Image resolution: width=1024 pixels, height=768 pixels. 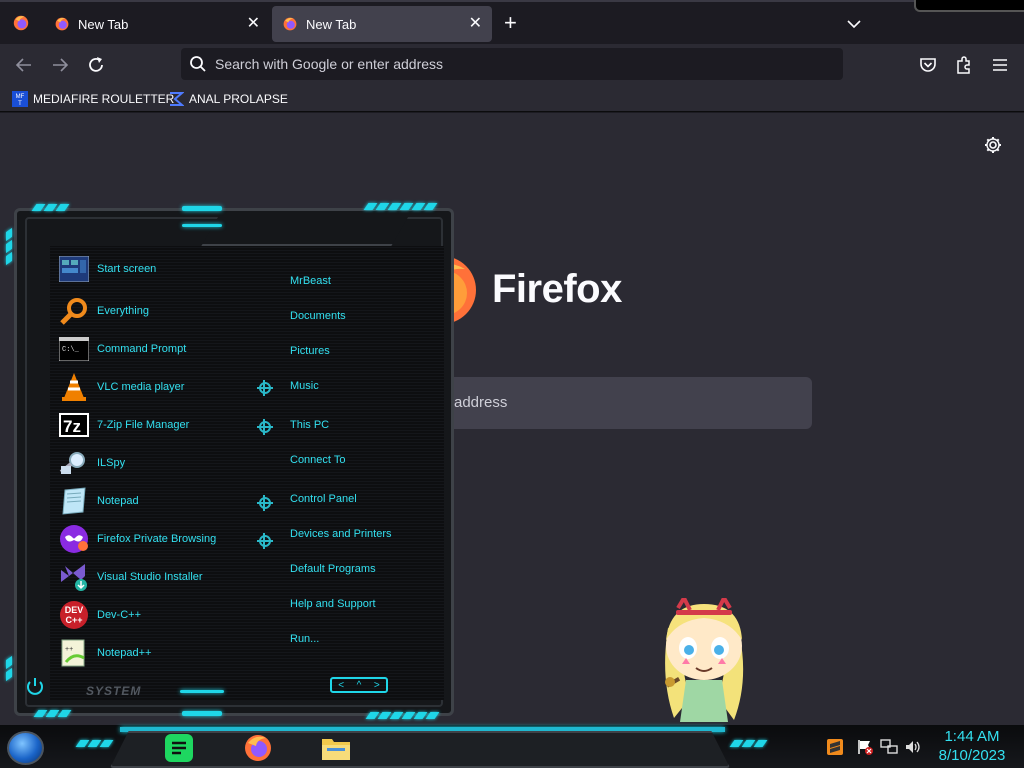 What do you see at coordinates (123, 311) in the screenshot?
I see `program-label: Everything` at bounding box center [123, 311].